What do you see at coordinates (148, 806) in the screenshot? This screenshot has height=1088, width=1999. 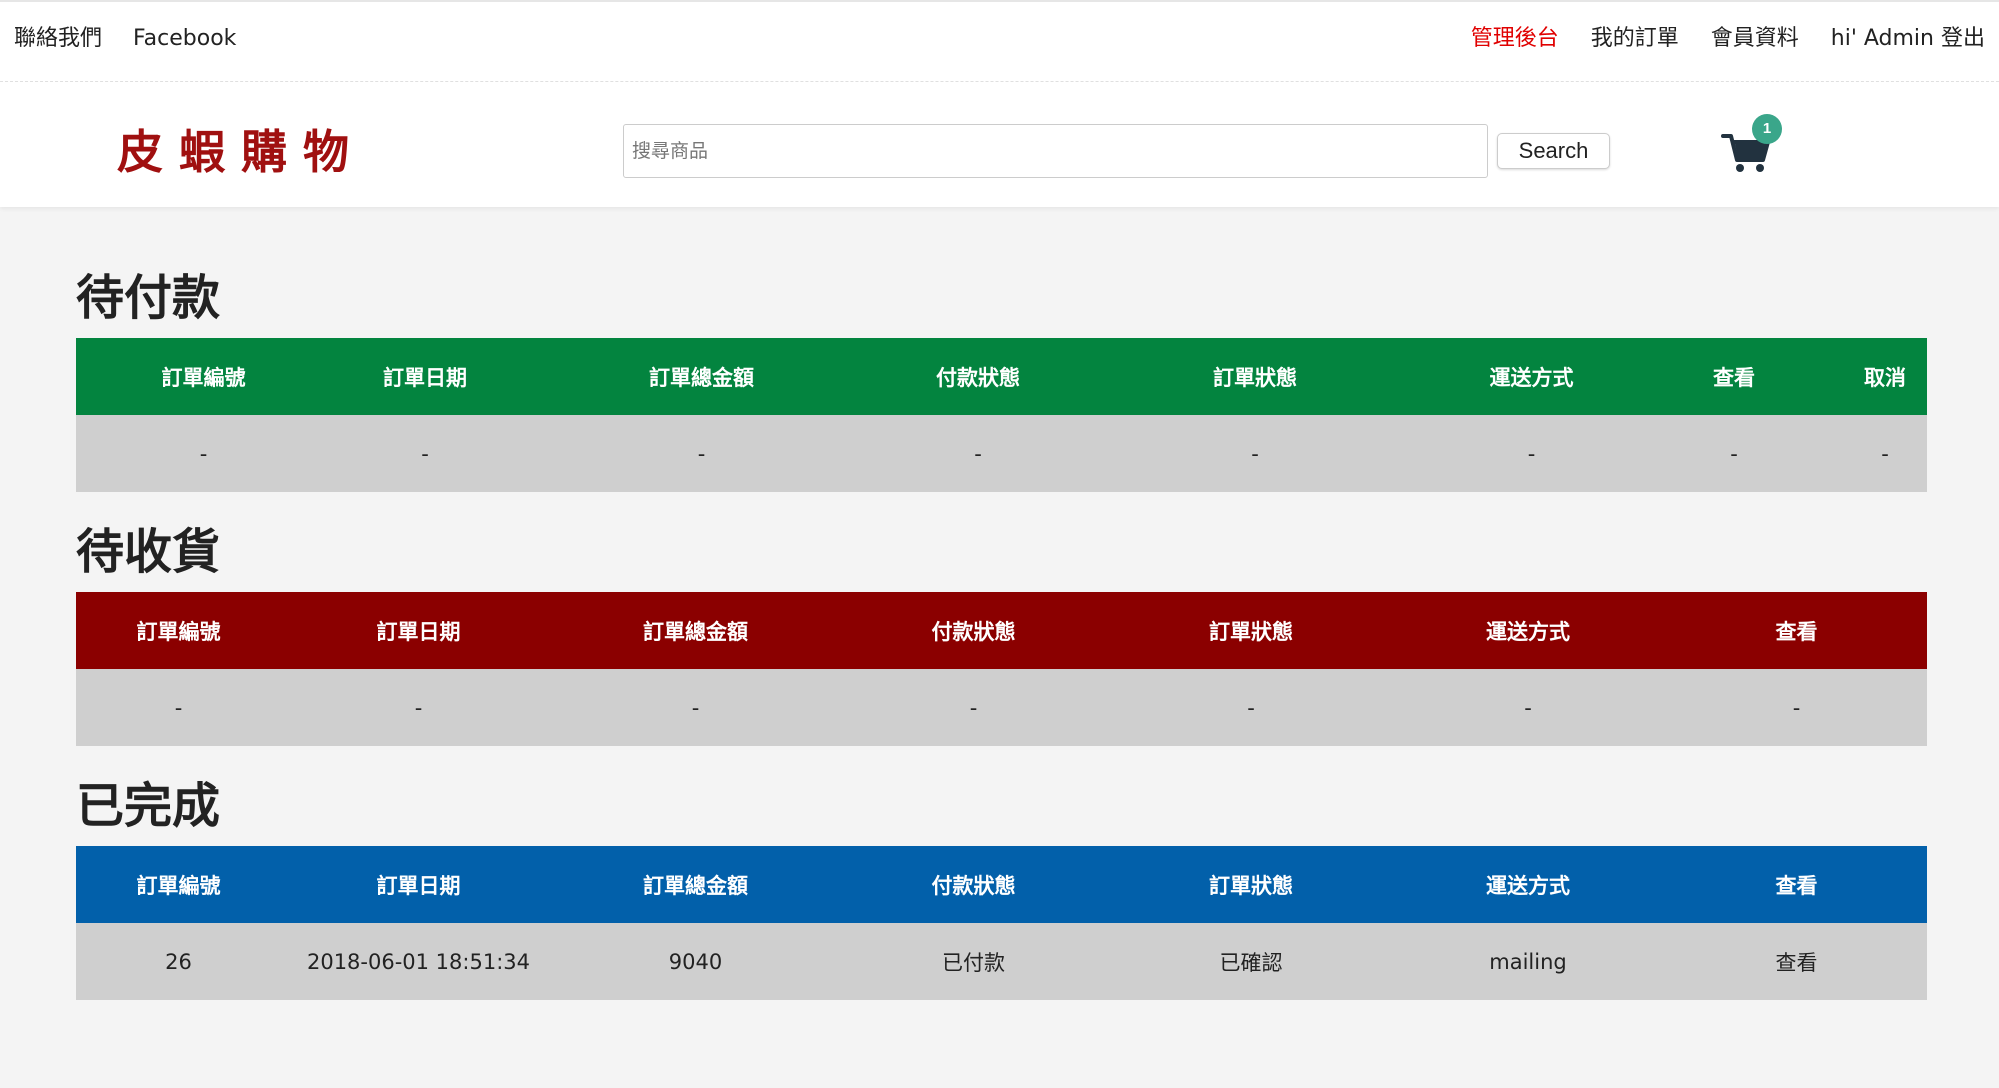 I see `completed-section-title: 已完成` at bounding box center [148, 806].